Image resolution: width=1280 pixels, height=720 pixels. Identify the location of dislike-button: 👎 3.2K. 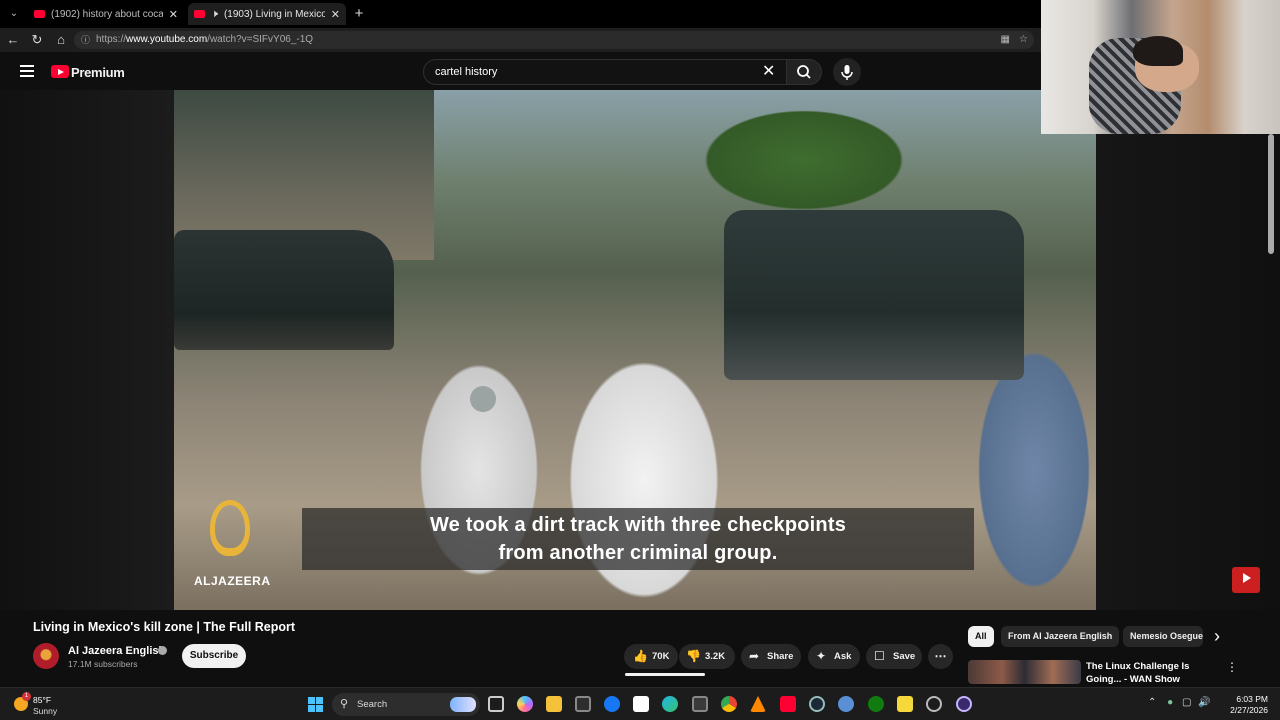
(707, 656).